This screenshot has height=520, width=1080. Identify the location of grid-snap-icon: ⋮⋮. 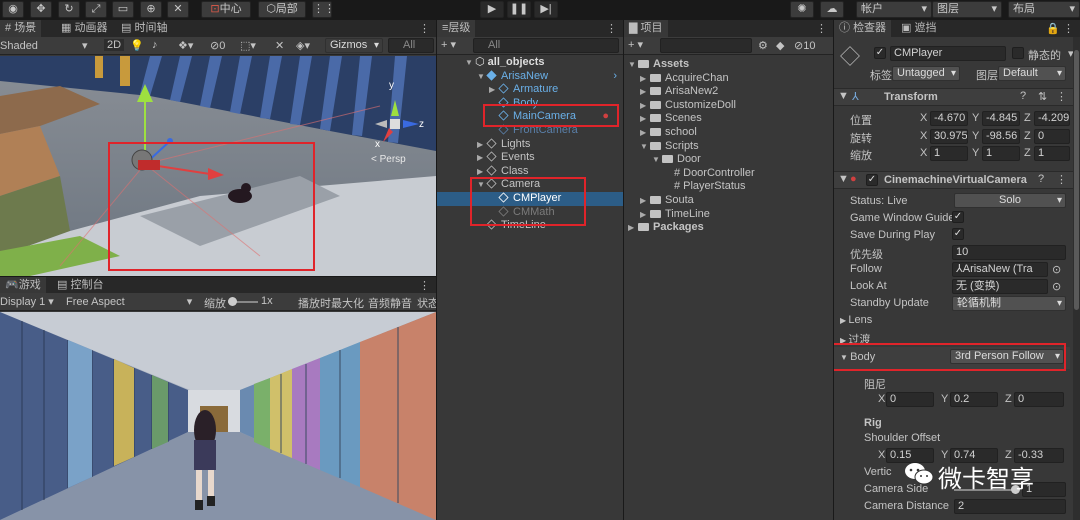
(323, 9).